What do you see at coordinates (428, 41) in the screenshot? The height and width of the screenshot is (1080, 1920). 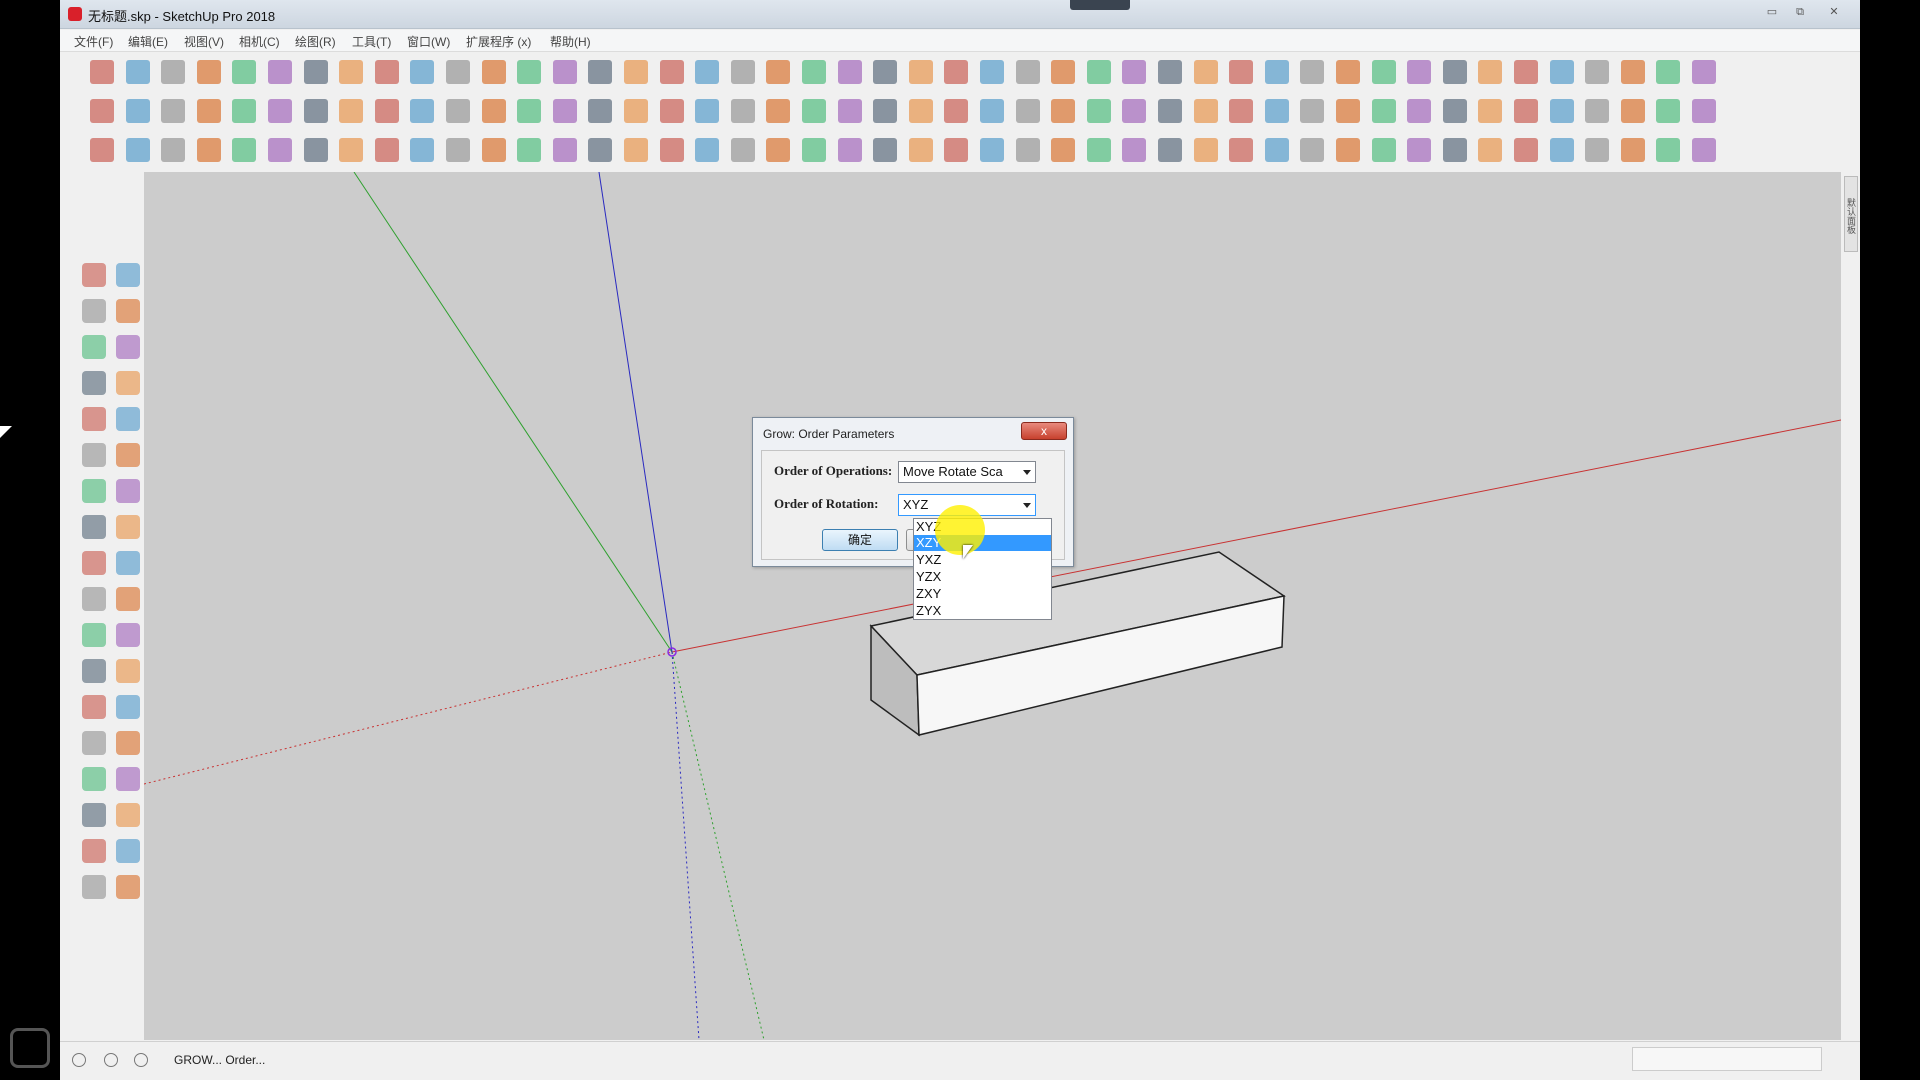 I see `menu-window: 窗口(W)` at bounding box center [428, 41].